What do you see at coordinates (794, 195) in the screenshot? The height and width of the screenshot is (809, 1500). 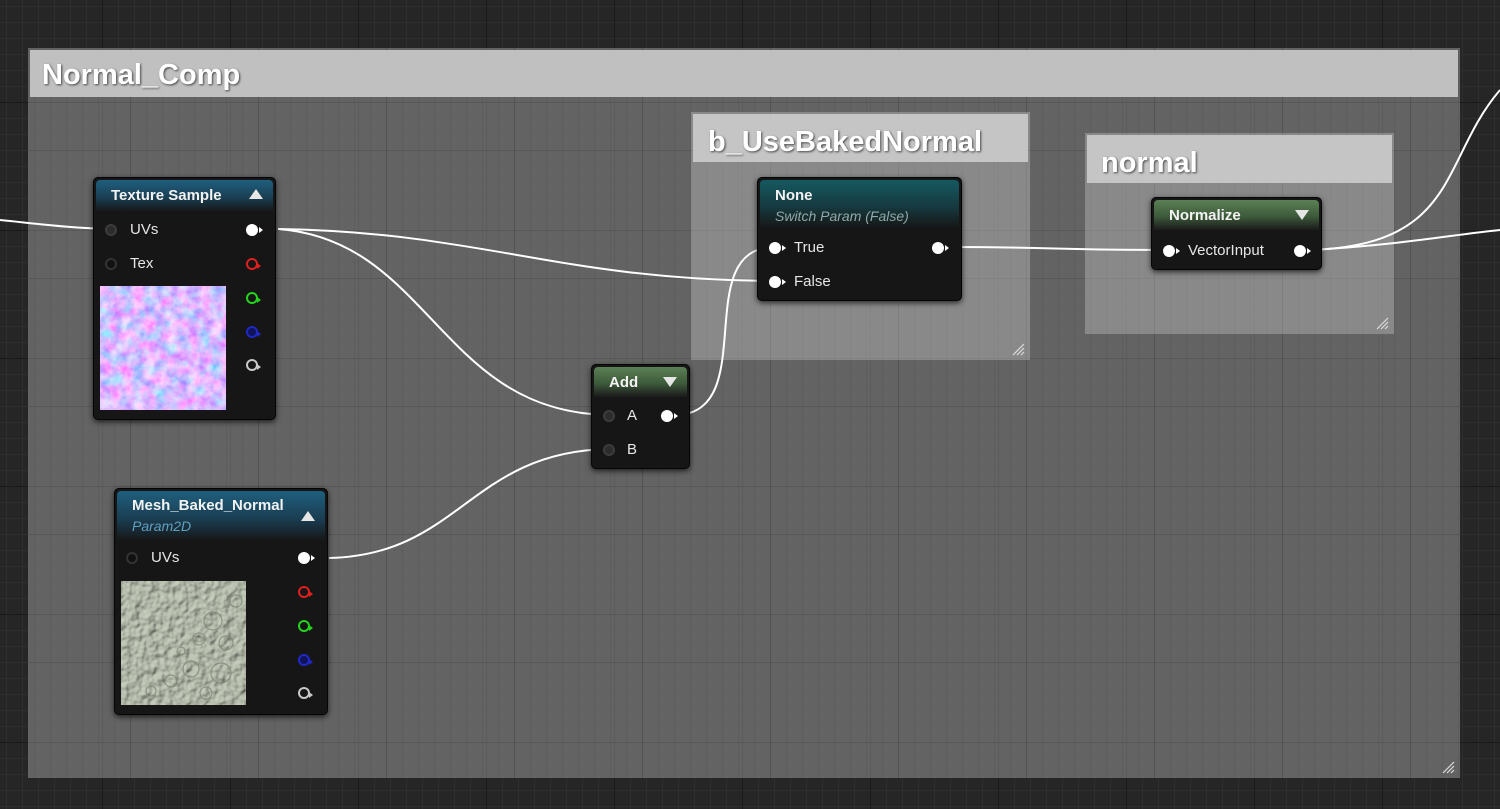 I see `node-title: None` at bounding box center [794, 195].